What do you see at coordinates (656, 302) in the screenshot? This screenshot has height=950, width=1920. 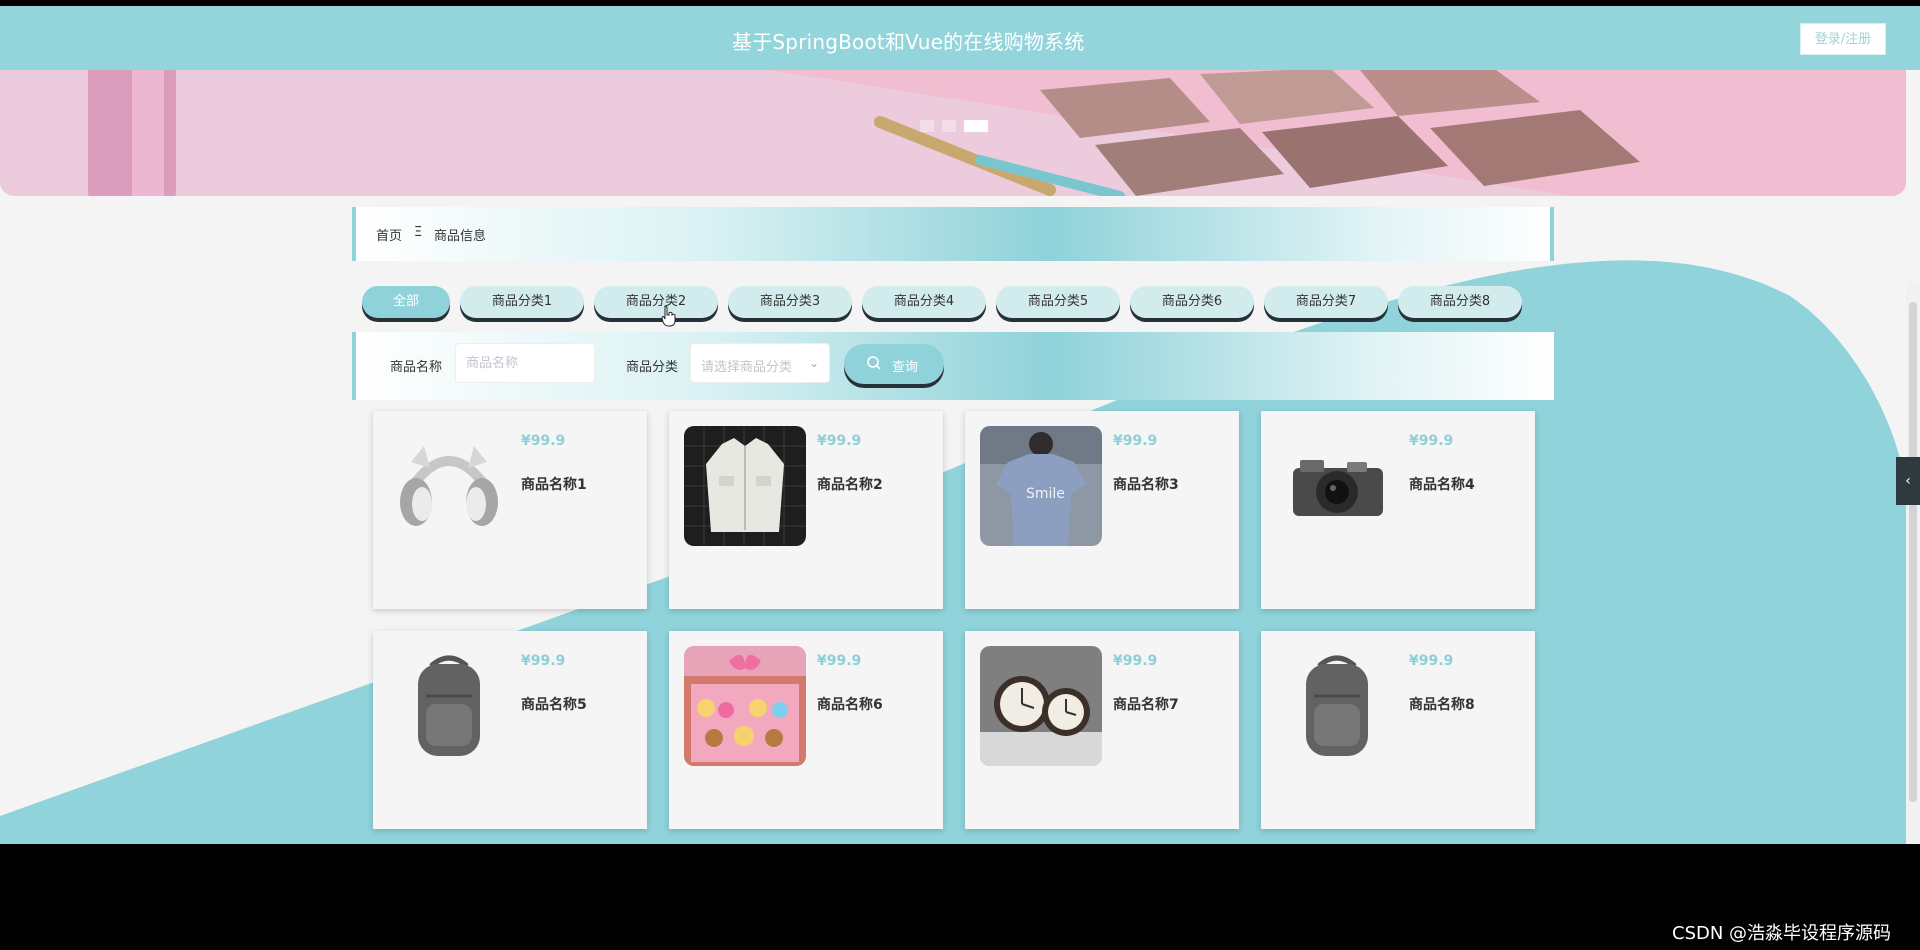 I see `category-tab-2: 商品分类2` at bounding box center [656, 302].